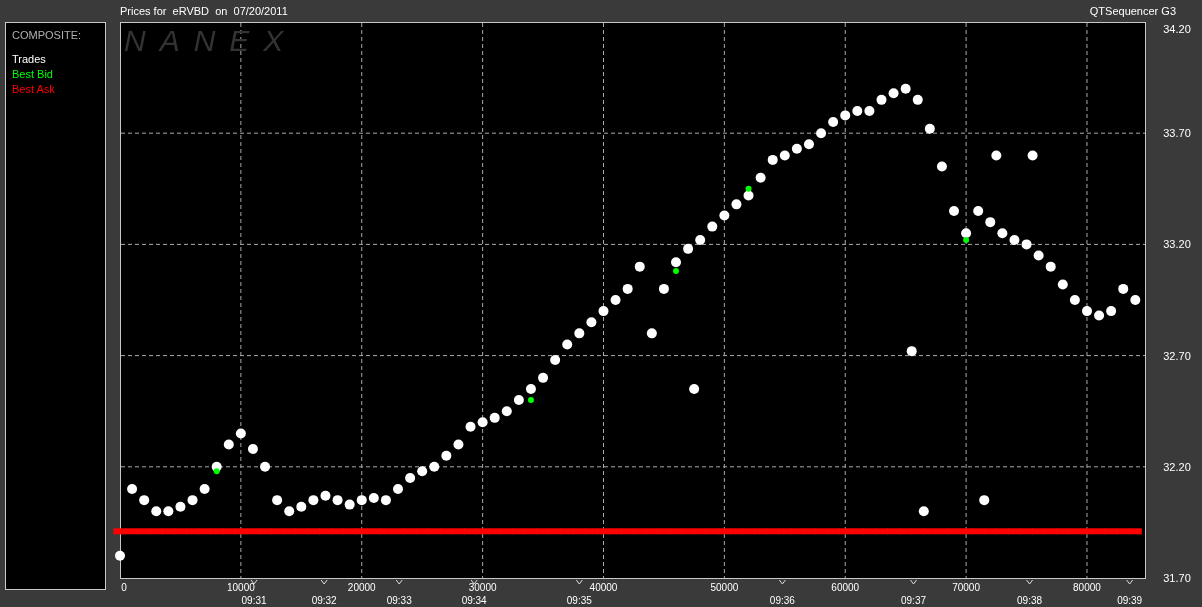  I want to click on y-axis-label: 32.20, so click(1177, 466).